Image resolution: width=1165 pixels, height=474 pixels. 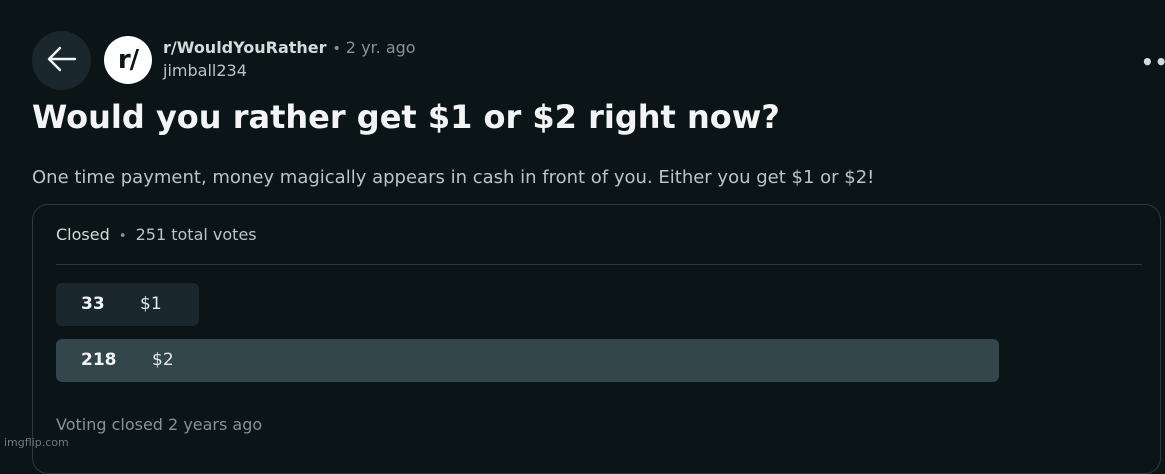 I want to click on poll-option-count: 218, so click(x=99, y=360).